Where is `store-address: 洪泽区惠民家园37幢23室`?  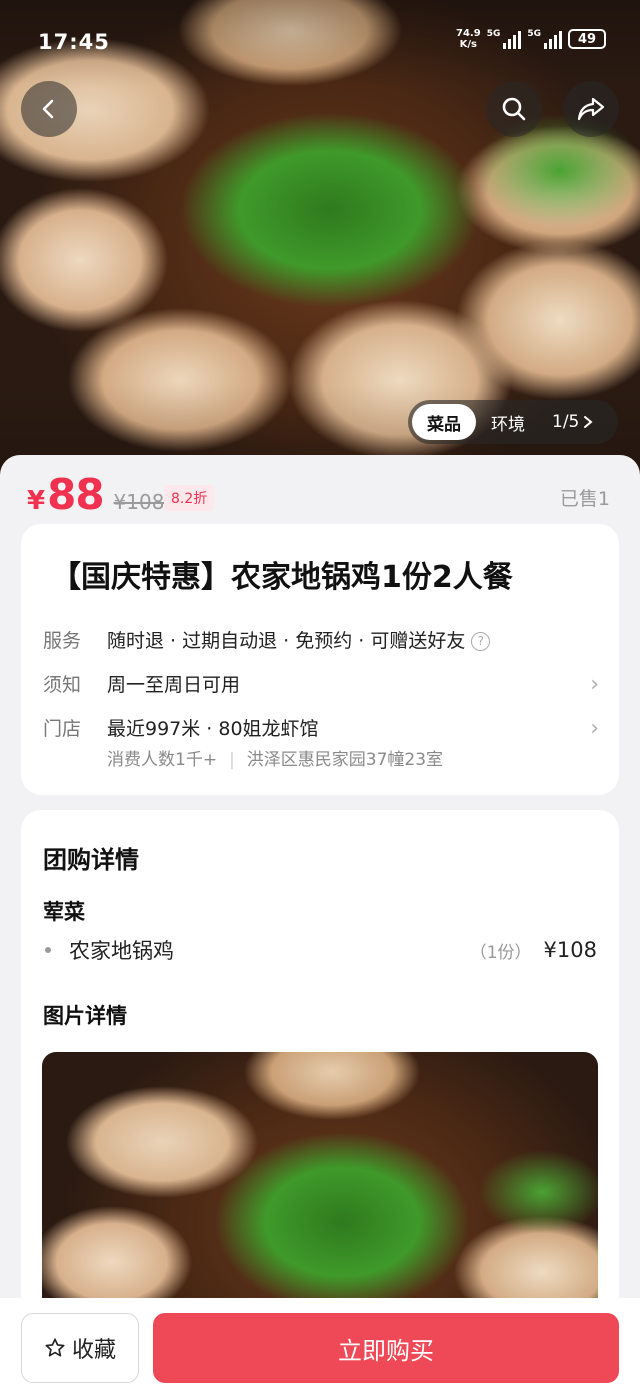 store-address: 洪泽区惠民家园37幢23室 is located at coordinates (345, 760).